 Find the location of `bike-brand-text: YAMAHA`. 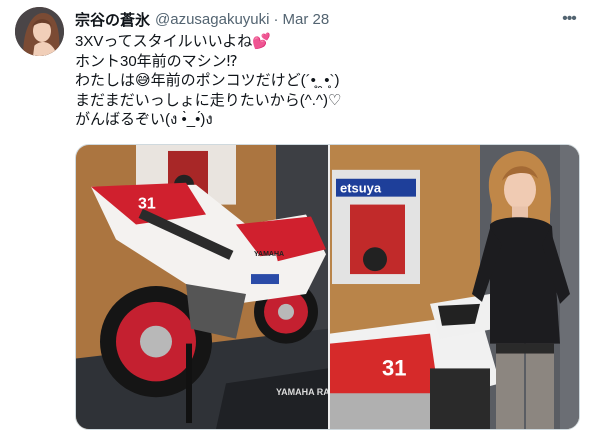

bike-brand-text: YAMAHA is located at coordinates (269, 254).